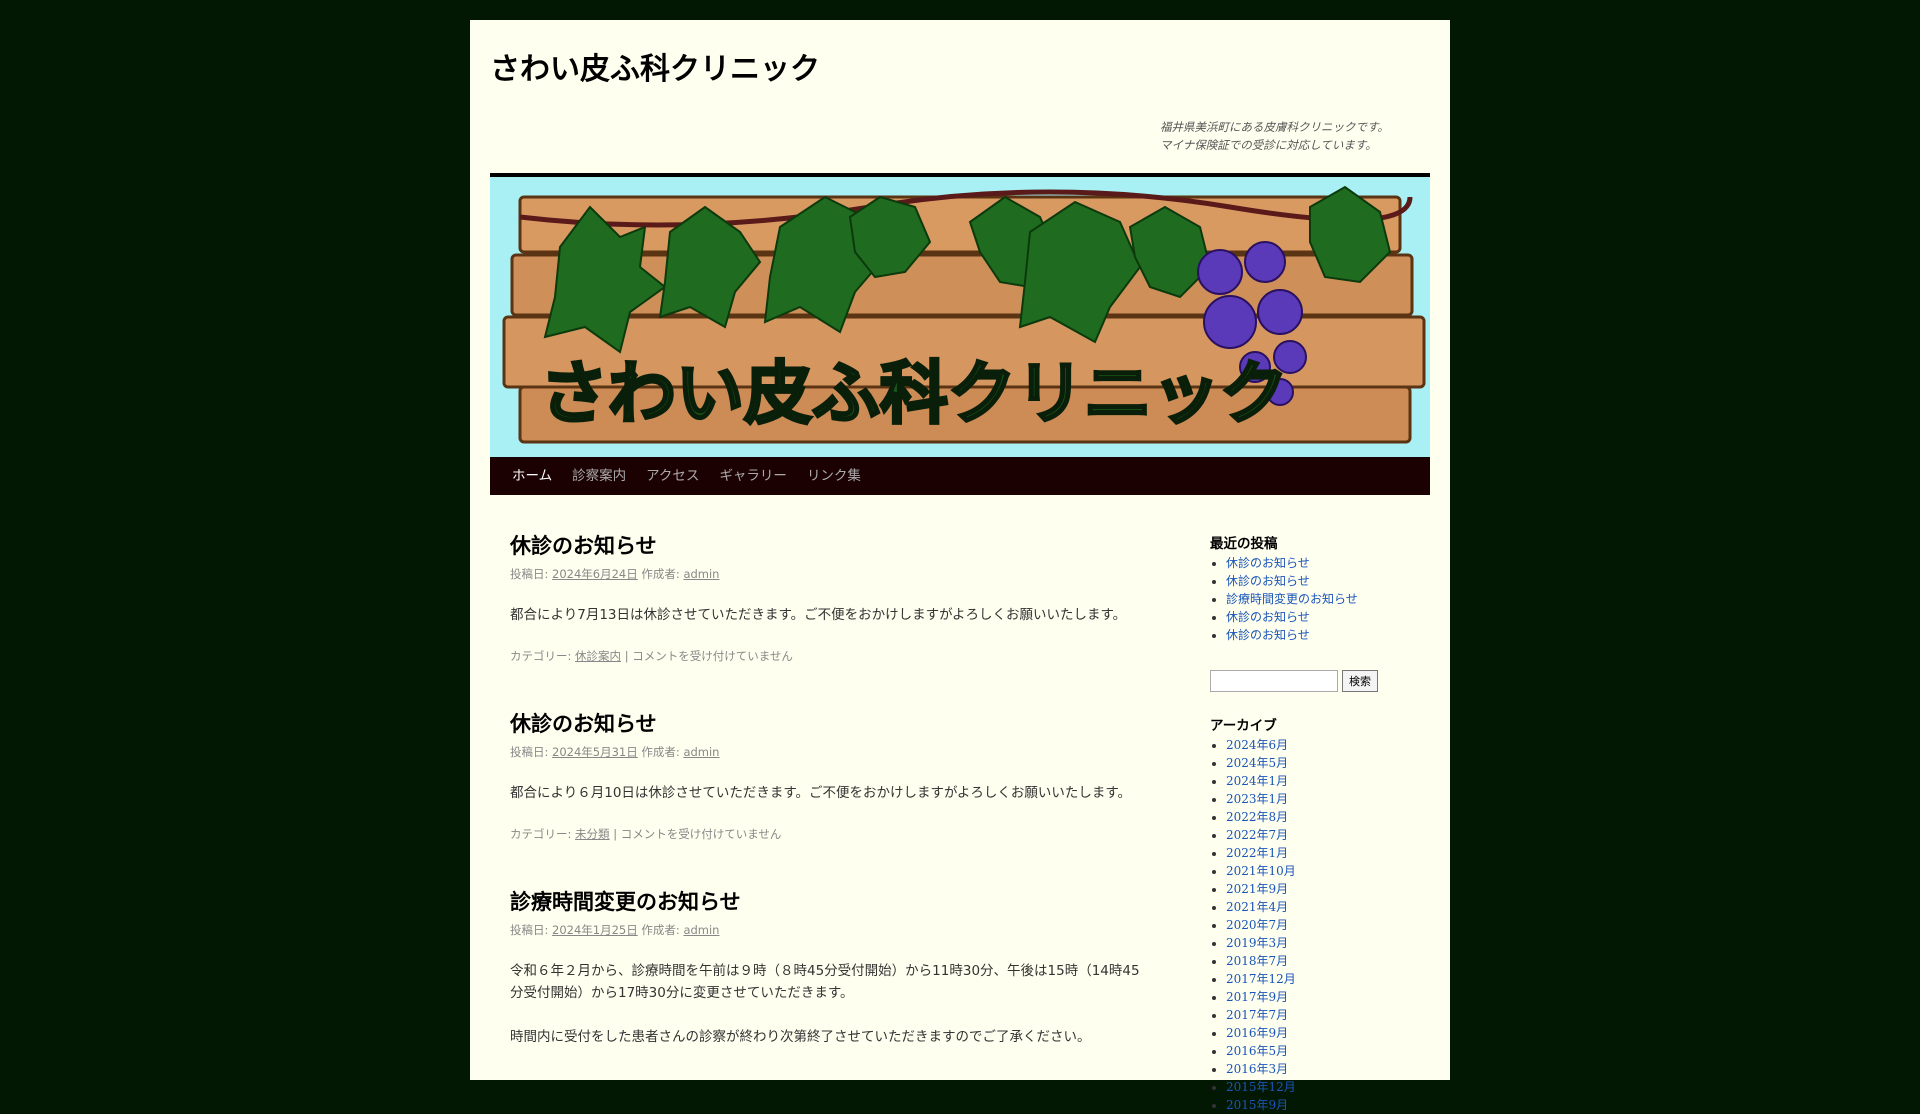 This screenshot has height=1114, width=1920. What do you see at coordinates (830, 574) in the screenshot?
I see `post-meta: 投稿日: 2024年6月24日 作成者: admin` at bounding box center [830, 574].